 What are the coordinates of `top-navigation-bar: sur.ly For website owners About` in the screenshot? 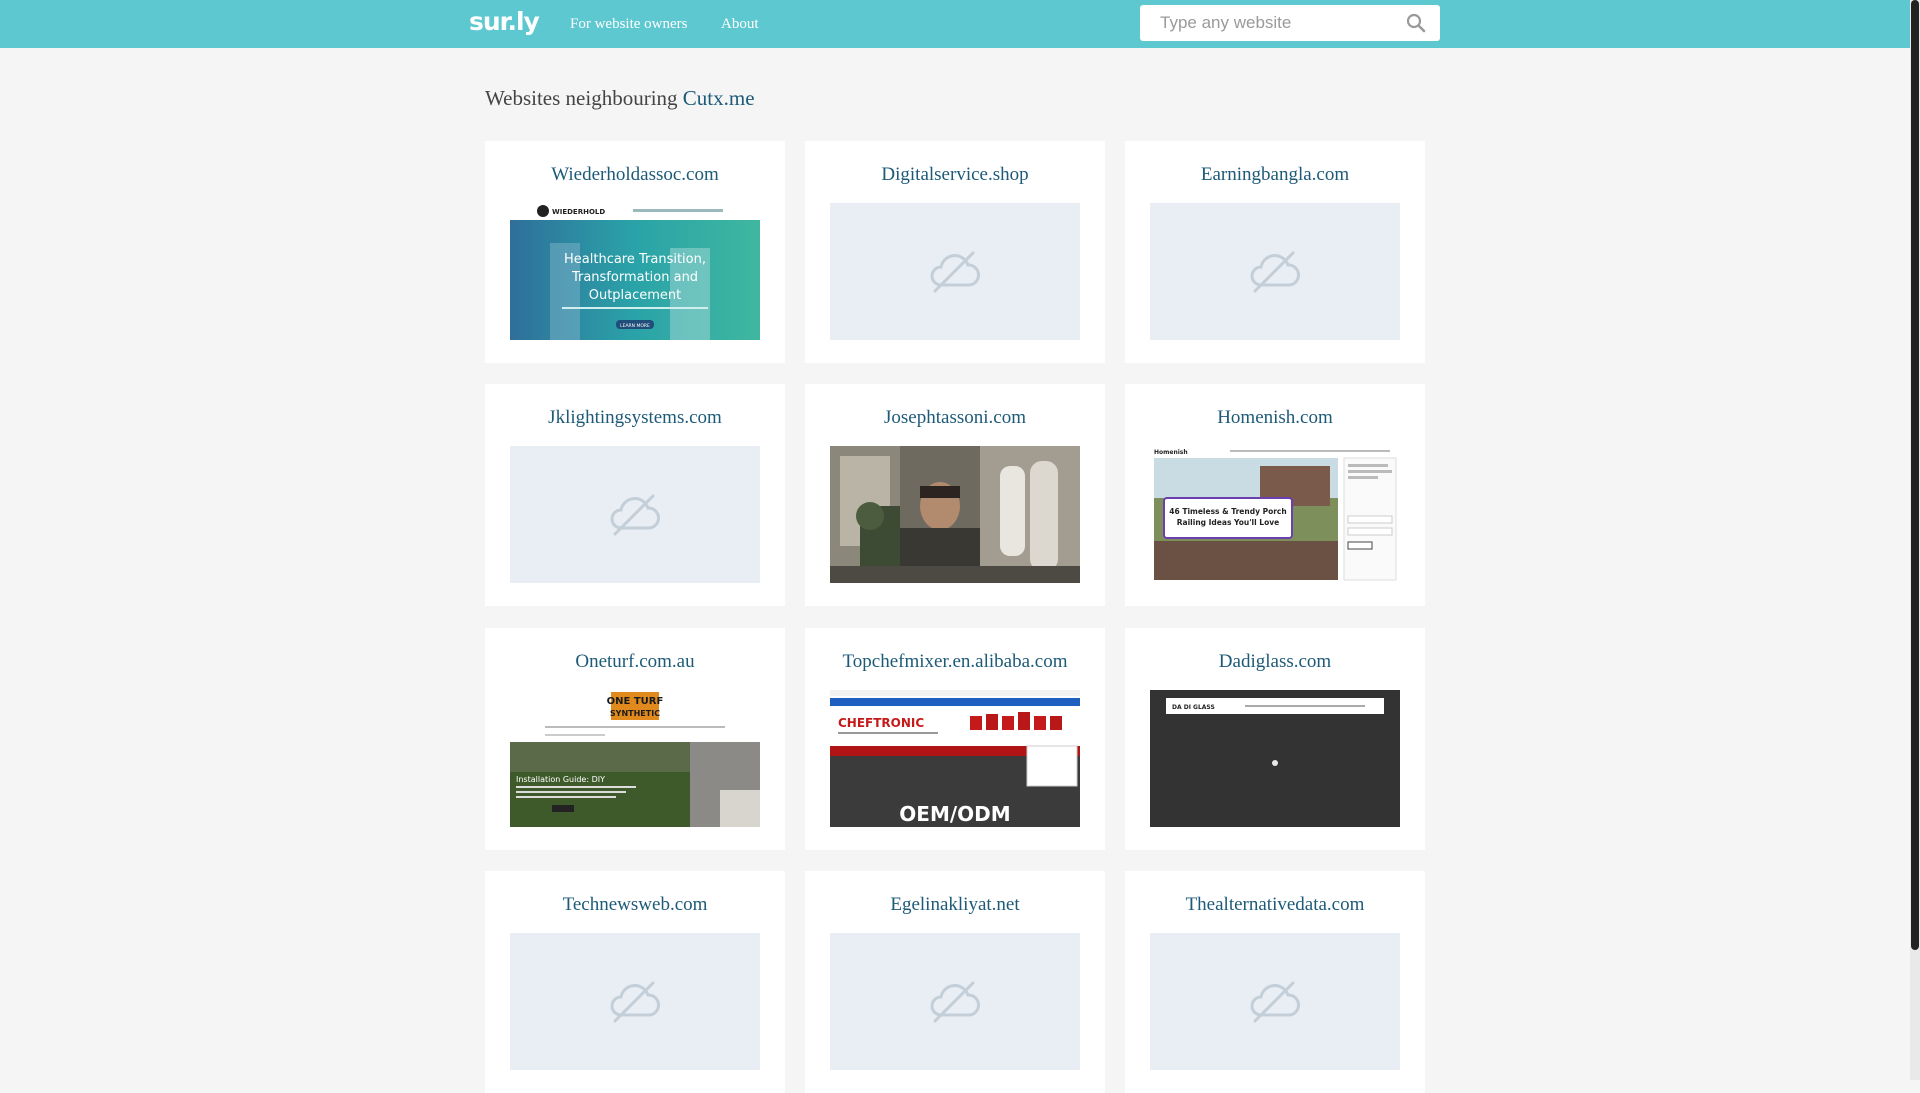 It's located at (955, 24).